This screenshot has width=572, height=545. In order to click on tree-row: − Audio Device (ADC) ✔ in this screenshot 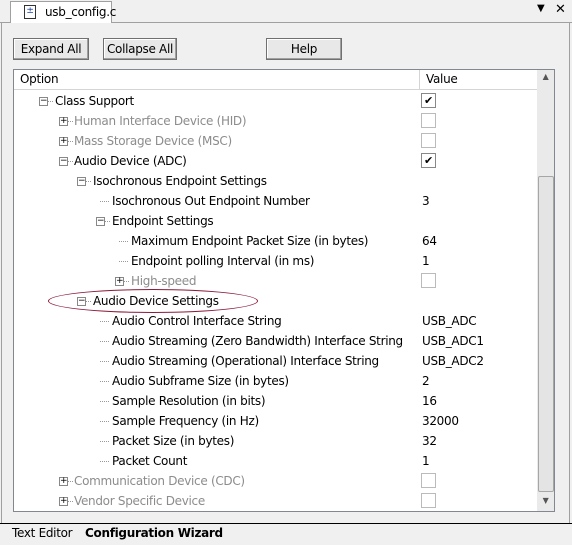, I will do `click(275, 161)`.